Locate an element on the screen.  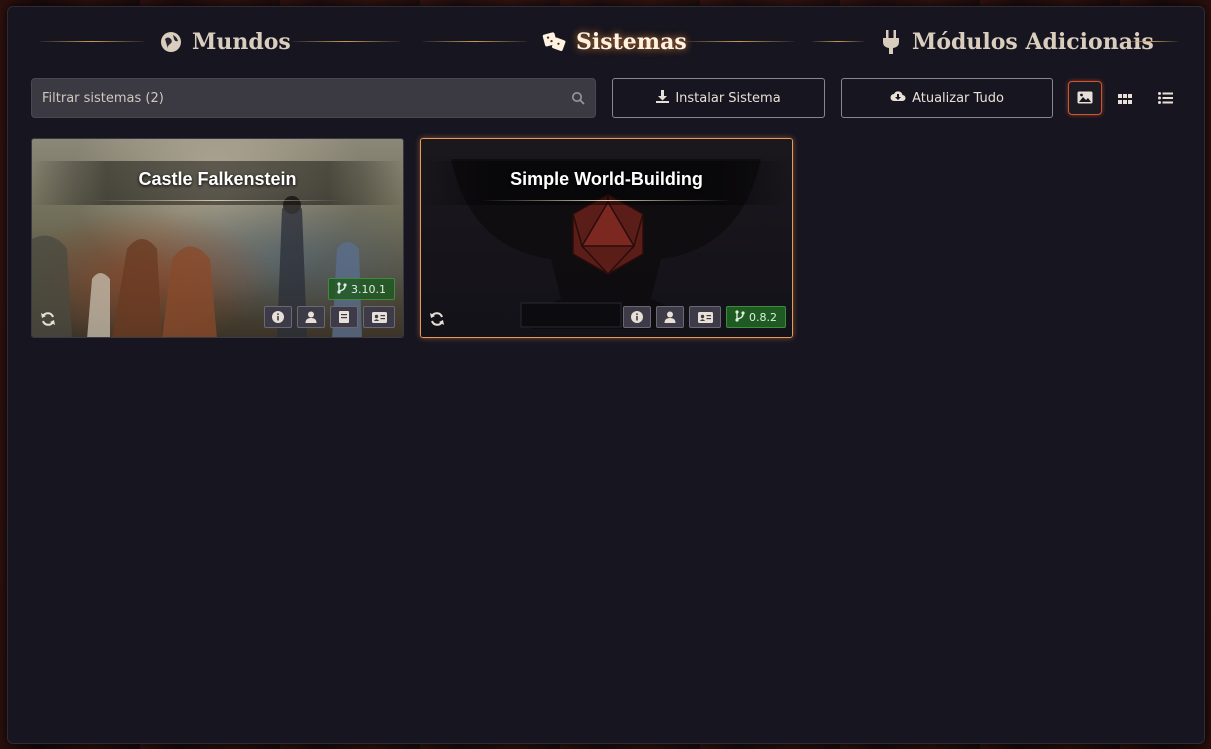
grid-view-button is located at coordinates (1125, 98).